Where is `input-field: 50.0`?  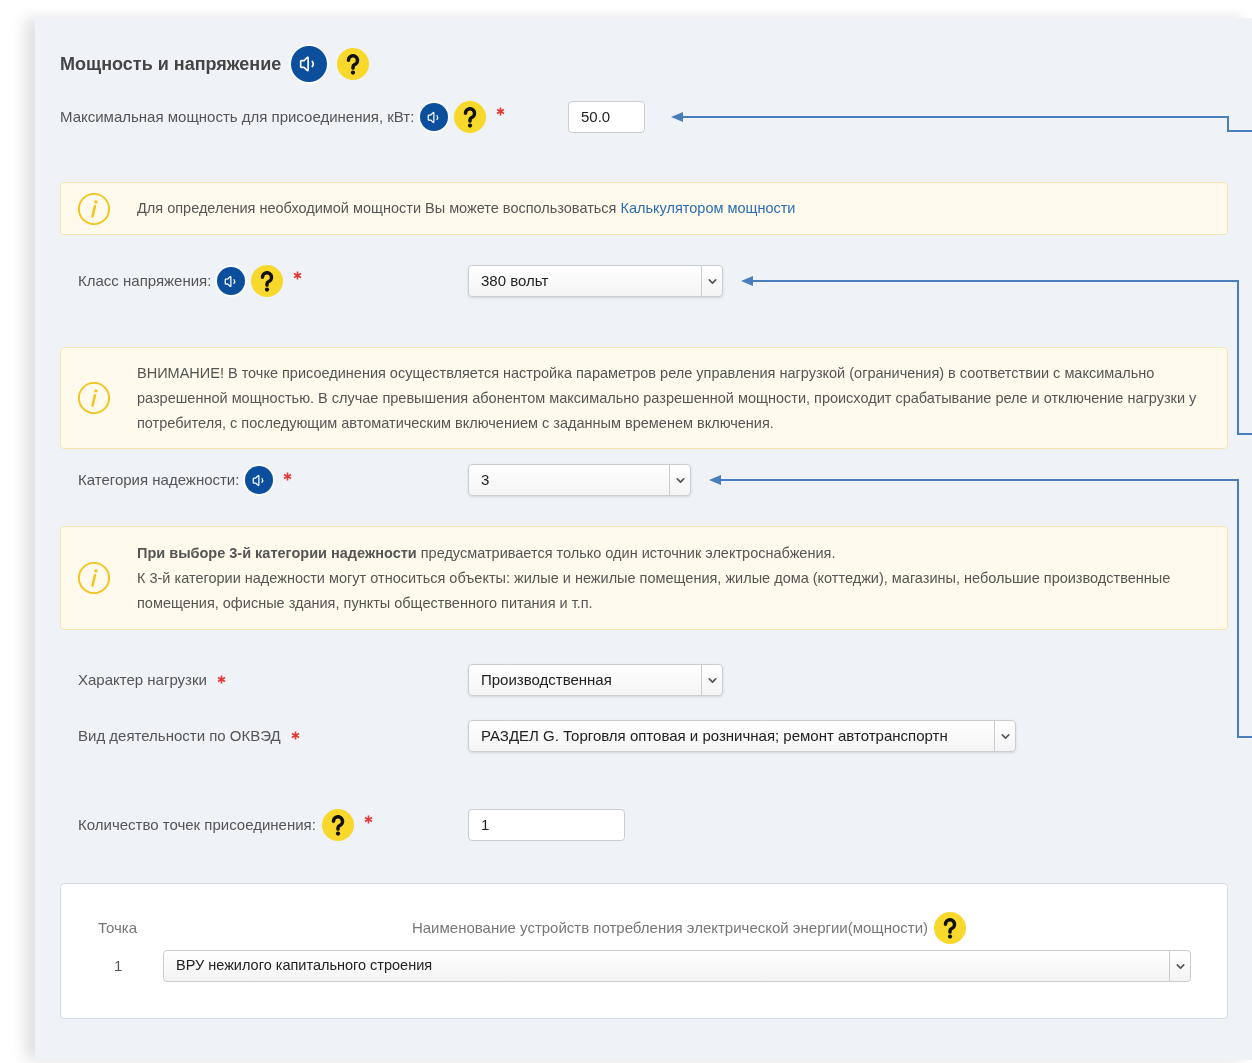
input-field: 50.0 is located at coordinates (606, 117).